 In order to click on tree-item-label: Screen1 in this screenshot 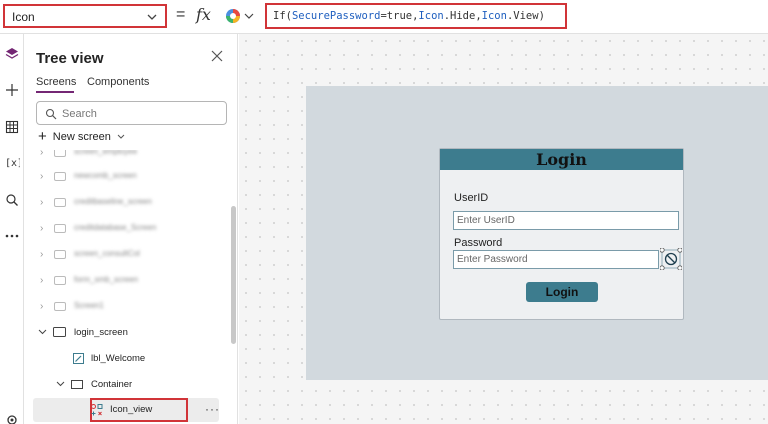, I will do `click(89, 305)`.